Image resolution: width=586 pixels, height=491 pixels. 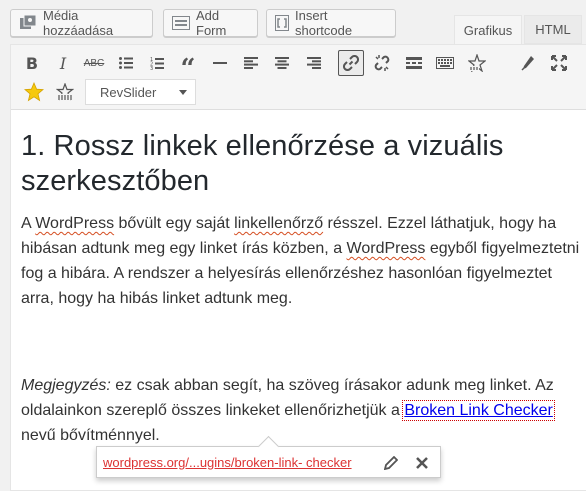 What do you see at coordinates (282, 23) in the screenshot?
I see `shortcode-bracket-icon` at bounding box center [282, 23].